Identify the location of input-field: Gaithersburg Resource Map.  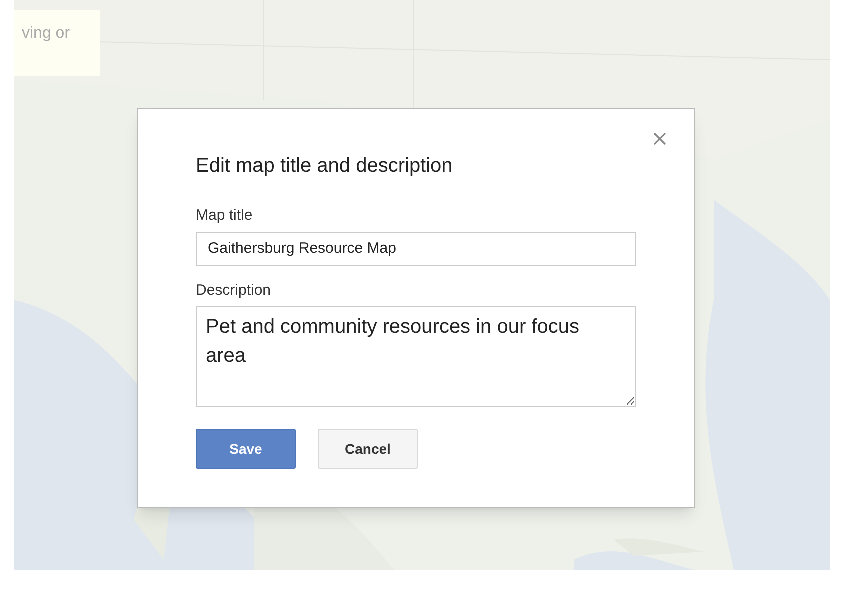
(416, 249).